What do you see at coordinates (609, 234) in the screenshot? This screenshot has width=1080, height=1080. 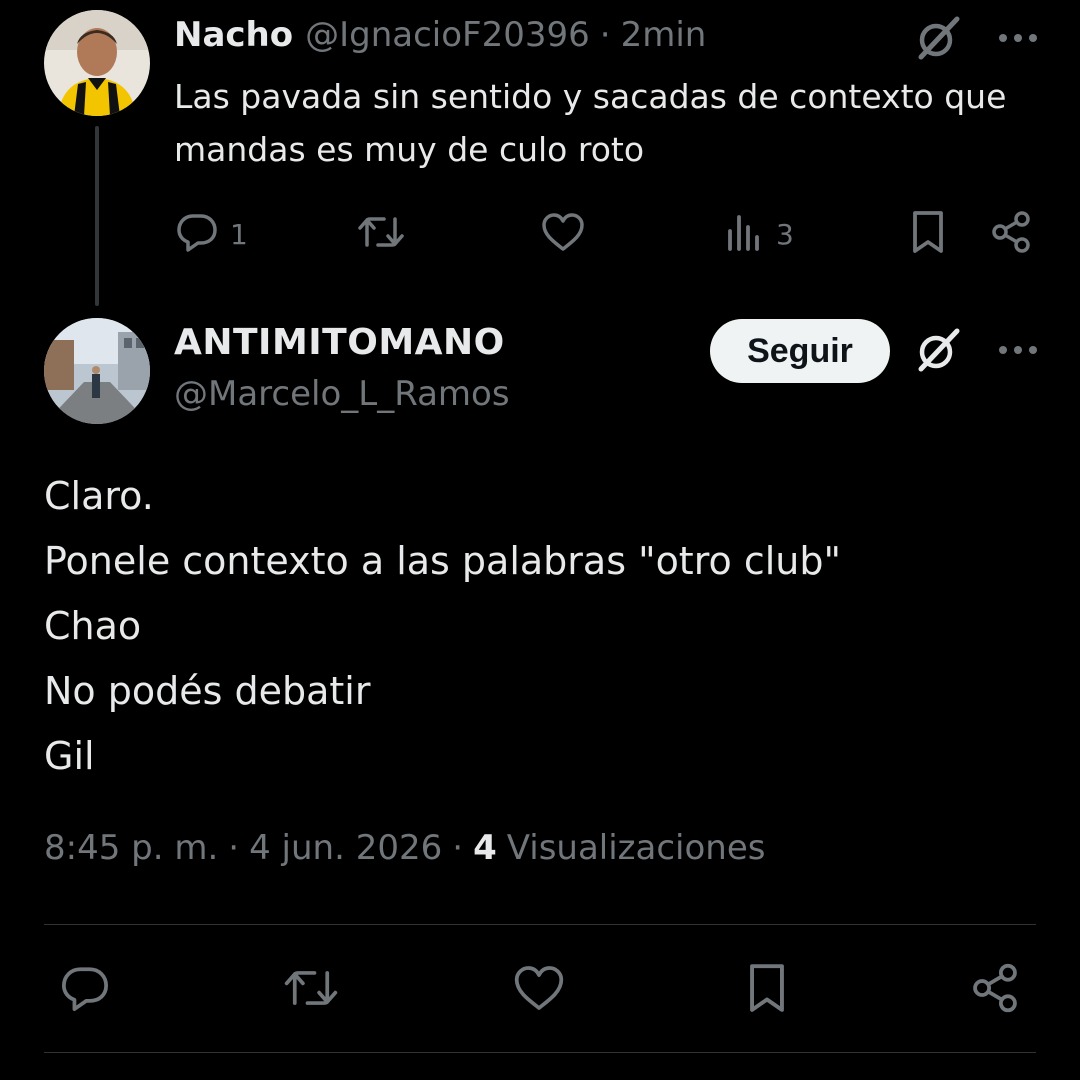 I see `reply-action-bar: 1 3` at bounding box center [609, 234].